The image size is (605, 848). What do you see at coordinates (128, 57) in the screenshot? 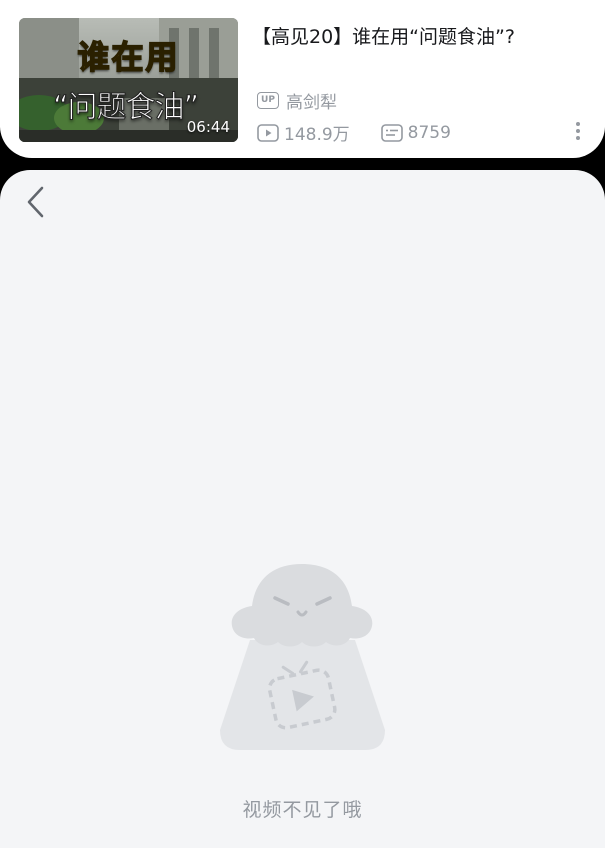
I see `thumbnail-caption-top: 谁在用` at bounding box center [128, 57].